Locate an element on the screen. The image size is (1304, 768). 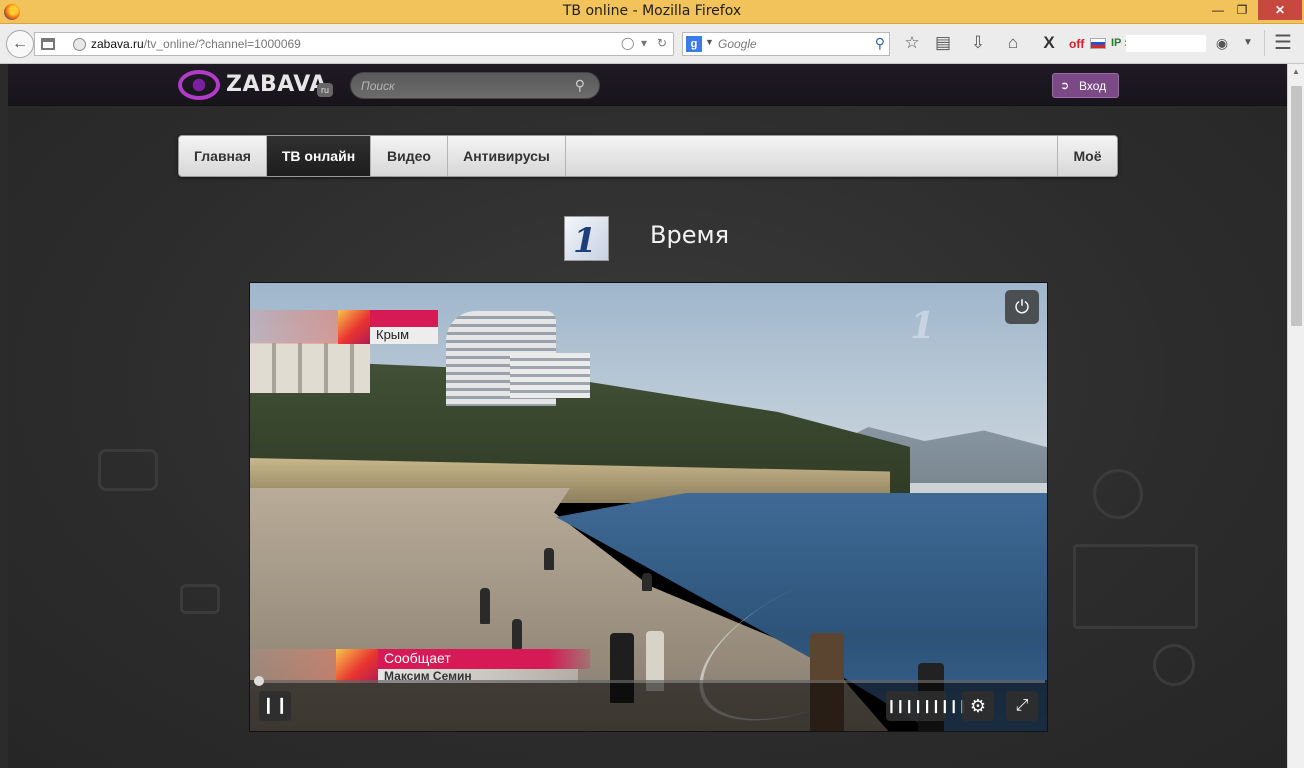
menu-item-home: Главная is located at coordinates (223, 156).